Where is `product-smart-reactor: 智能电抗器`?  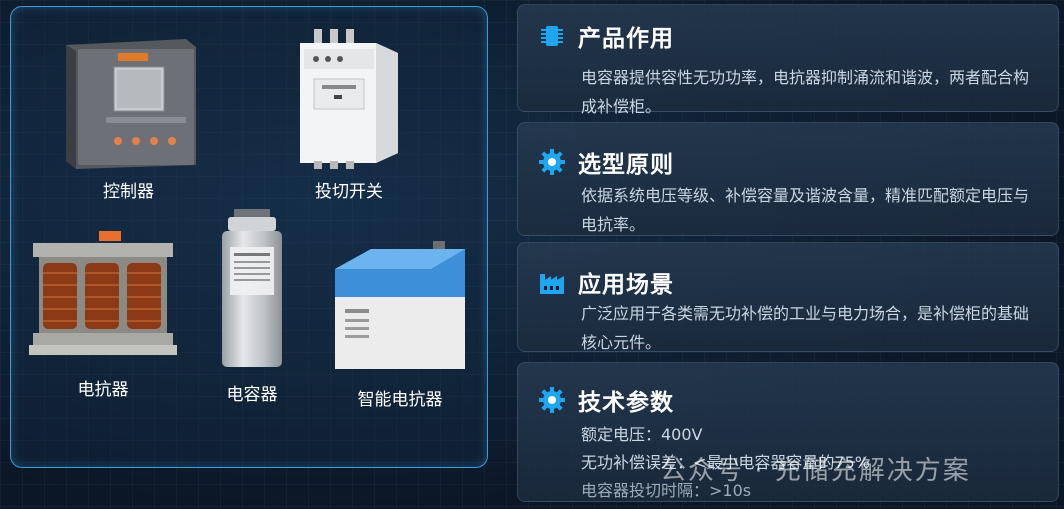
product-smart-reactor: 智能电抗器 is located at coordinates (400, 324).